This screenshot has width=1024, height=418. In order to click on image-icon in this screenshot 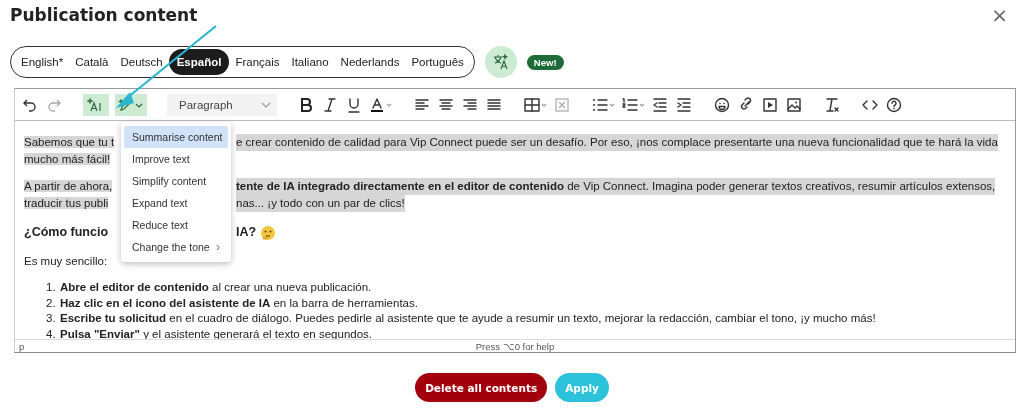, I will do `click(793, 104)`.